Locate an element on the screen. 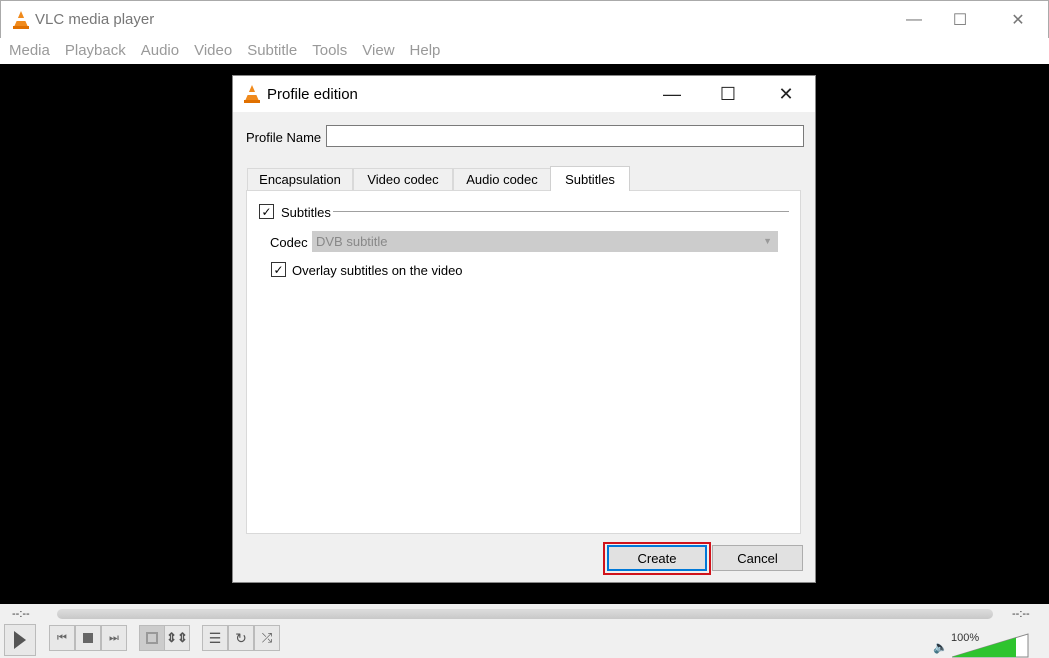 The height and width of the screenshot is (658, 1049). menu-audio: Audio is located at coordinates (160, 51).